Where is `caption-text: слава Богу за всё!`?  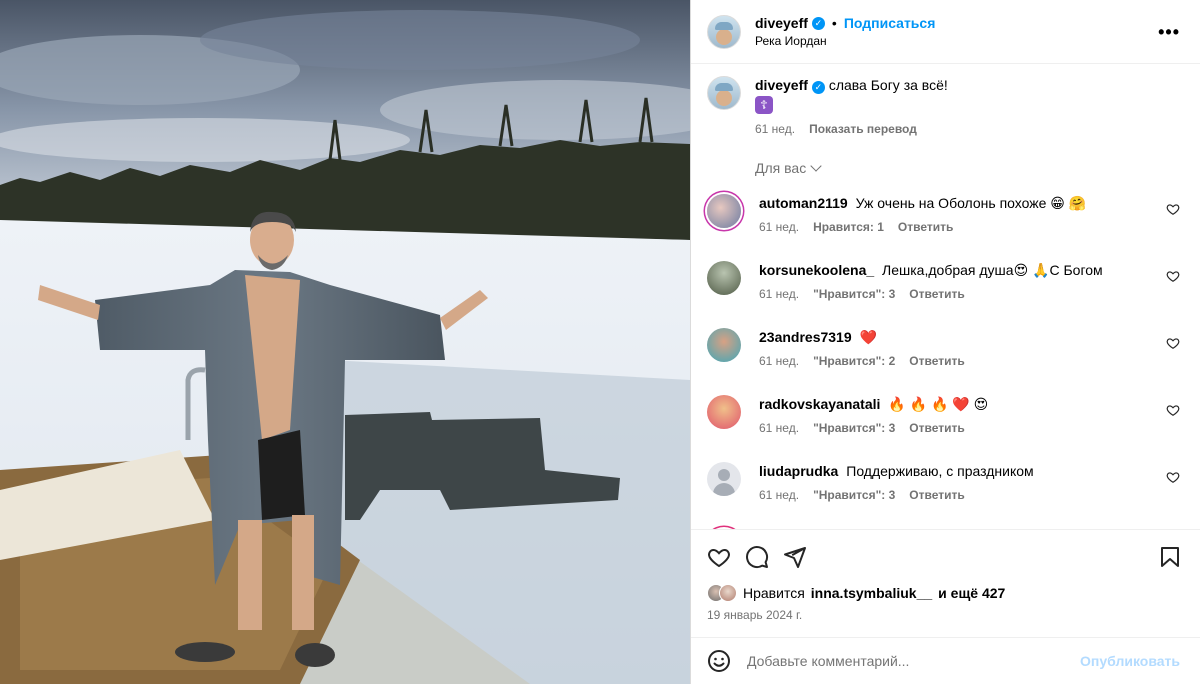
caption-text: слава Богу за всё! is located at coordinates (888, 85).